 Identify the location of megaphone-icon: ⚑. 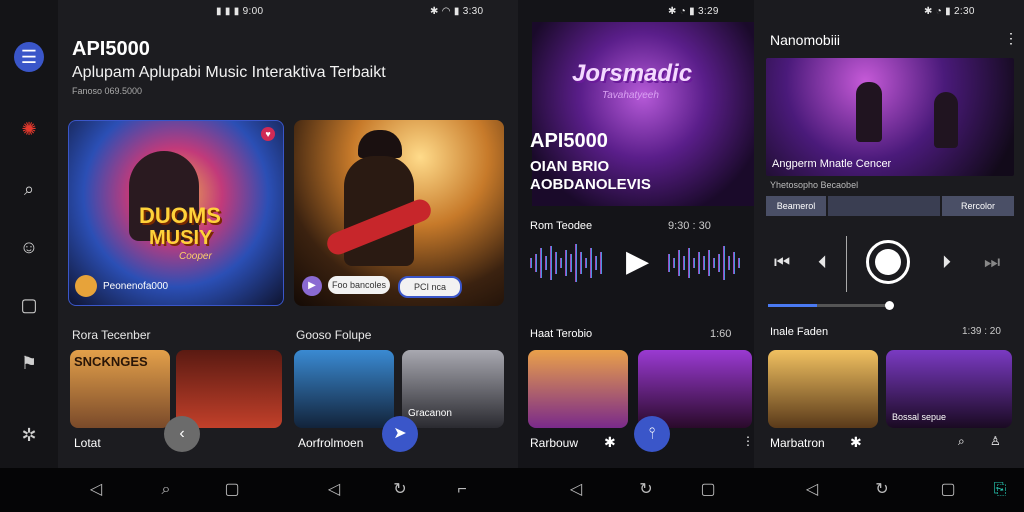
(29, 363).